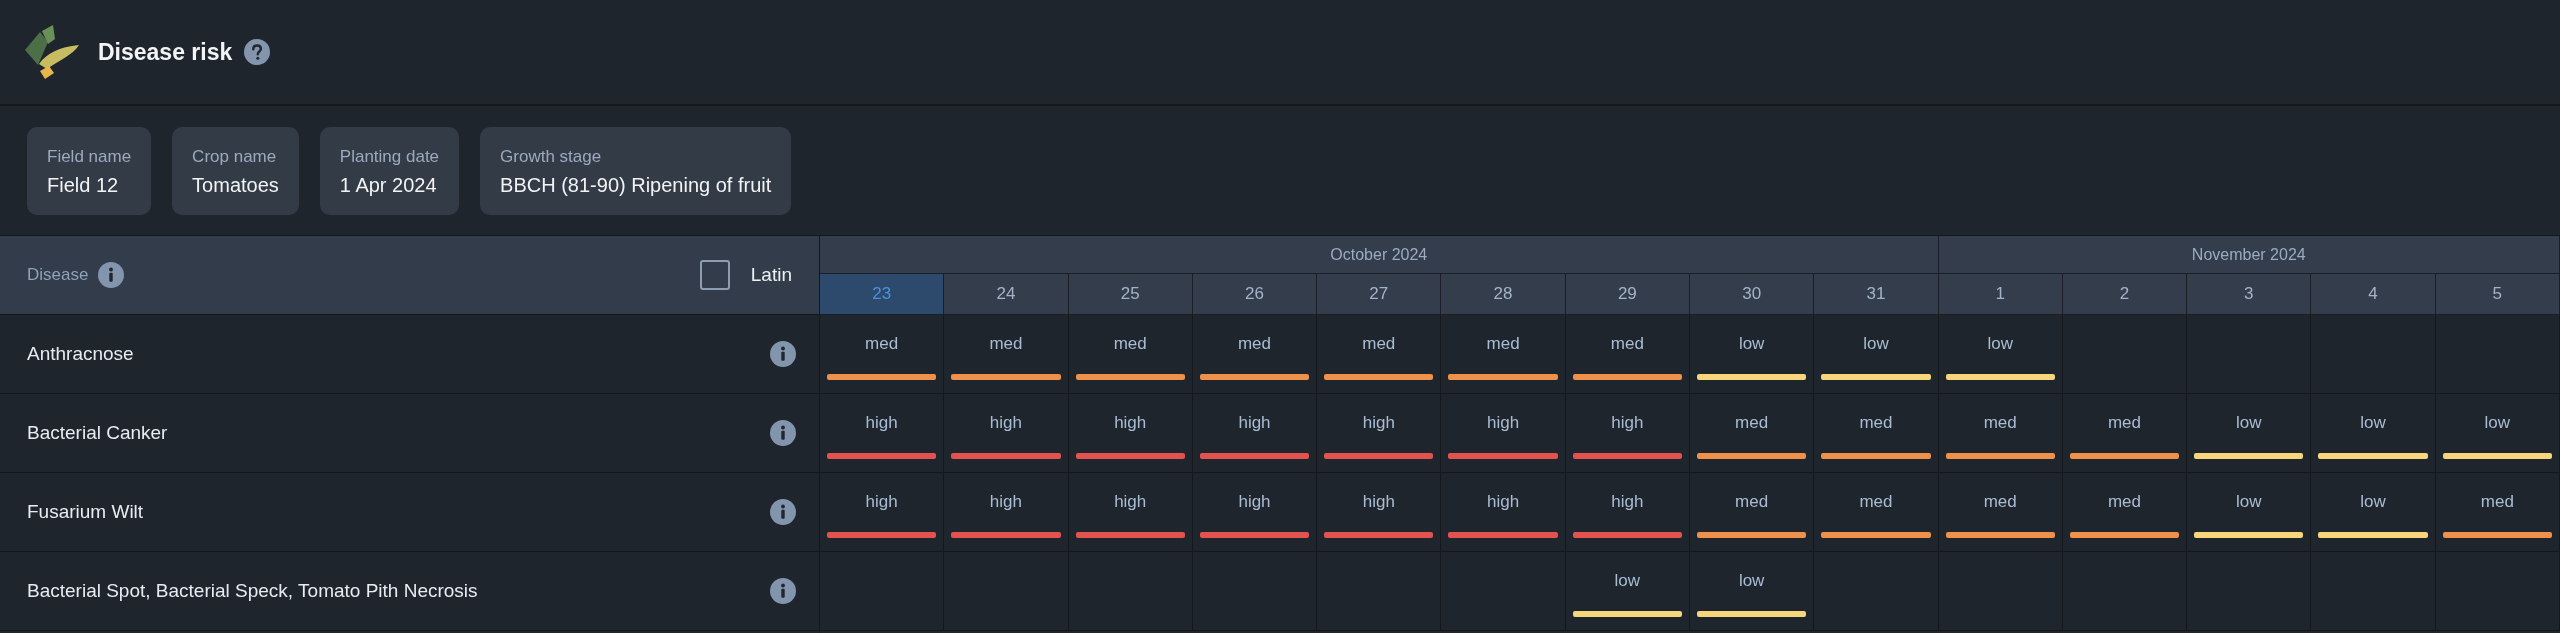  I want to click on day-header: 3, so click(2249, 294).